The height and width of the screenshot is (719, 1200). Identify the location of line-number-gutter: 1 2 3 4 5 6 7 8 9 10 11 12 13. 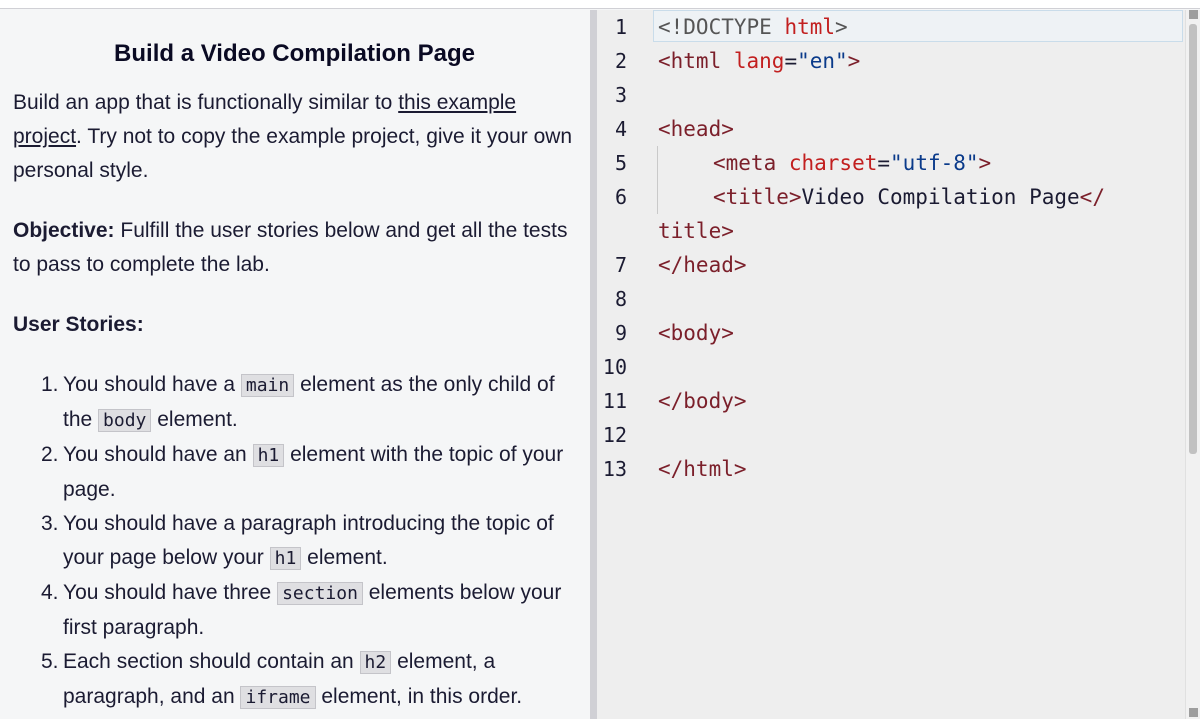
(615, 364).